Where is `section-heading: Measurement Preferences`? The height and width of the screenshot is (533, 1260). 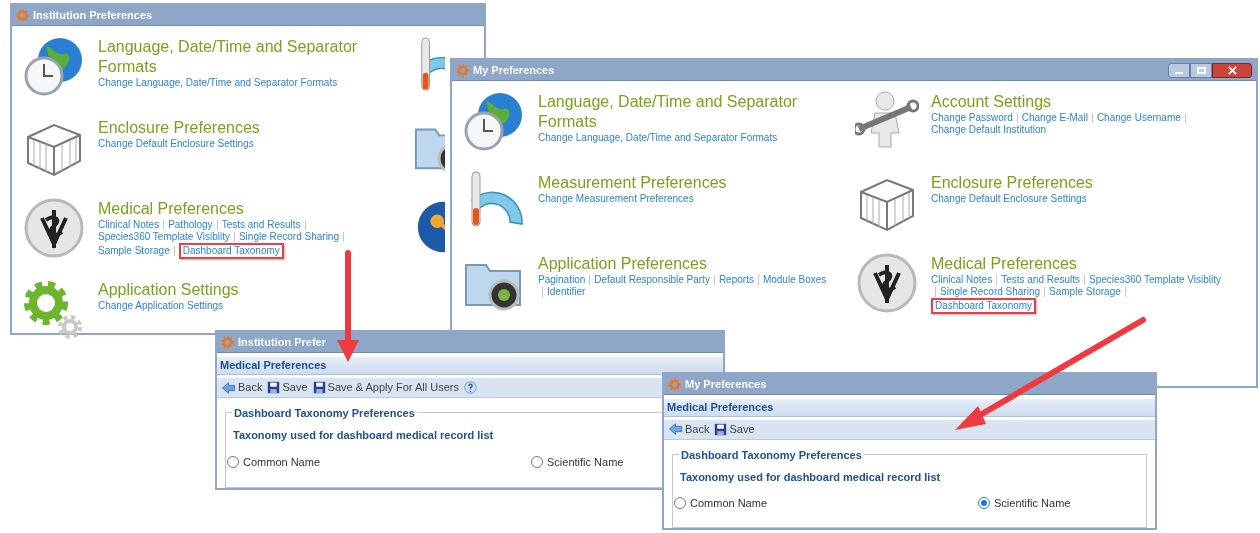 section-heading: Measurement Preferences is located at coordinates (633, 183).